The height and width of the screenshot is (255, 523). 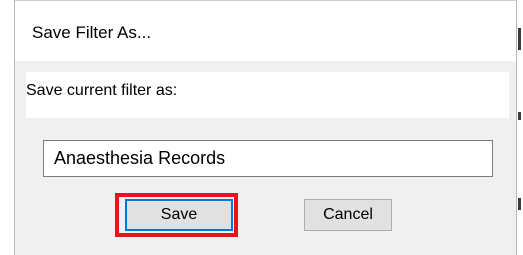 What do you see at coordinates (179, 215) in the screenshot?
I see `save-button: Save` at bounding box center [179, 215].